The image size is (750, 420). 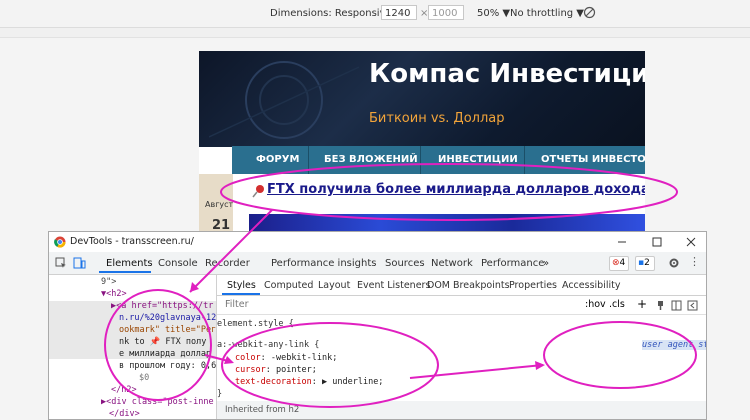 I want to click on annotation-arrowhead-rule-to-source, so click(x=540, y=365).